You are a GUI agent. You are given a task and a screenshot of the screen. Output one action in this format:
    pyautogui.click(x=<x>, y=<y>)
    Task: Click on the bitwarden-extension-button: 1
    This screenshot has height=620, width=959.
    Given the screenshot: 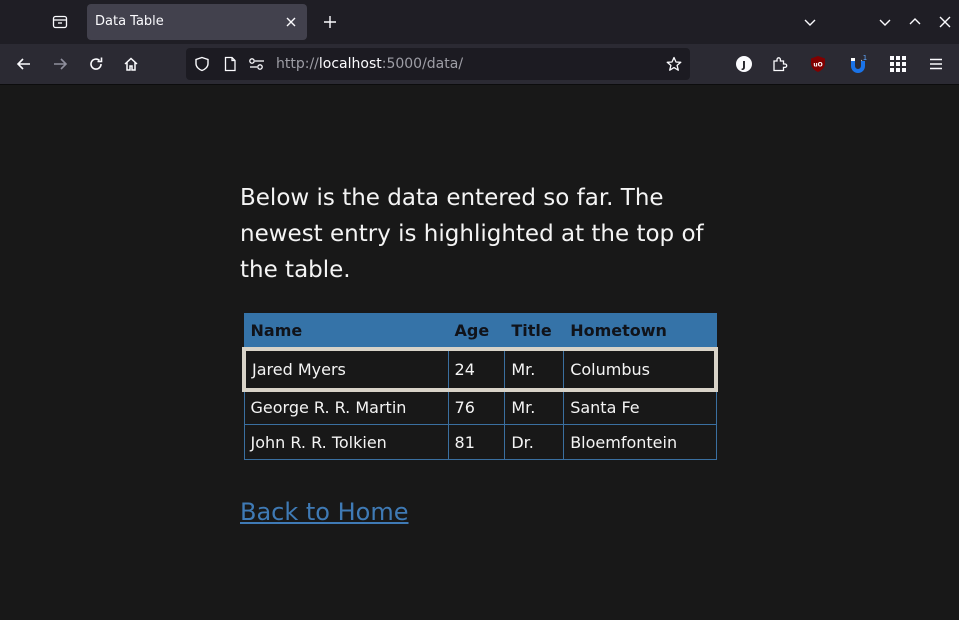 What is the action you would take?
    pyautogui.click(x=858, y=64)
    